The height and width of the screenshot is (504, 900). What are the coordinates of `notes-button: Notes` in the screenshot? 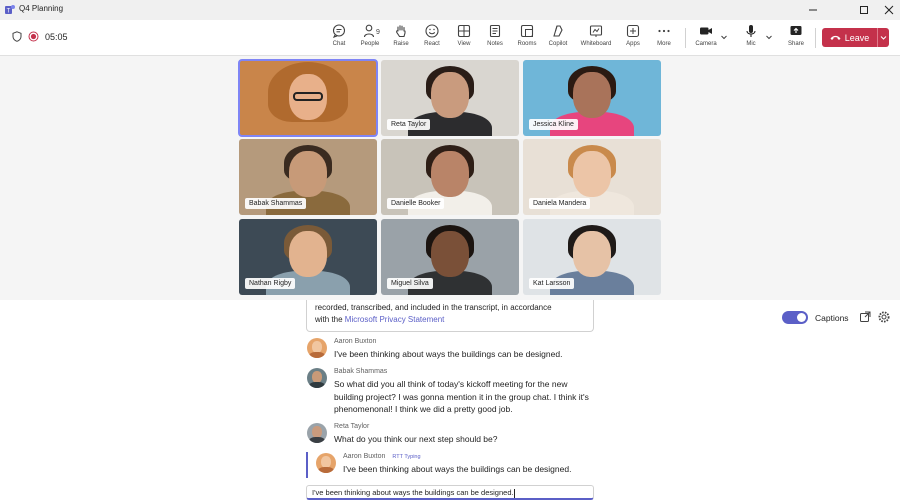 It's located at (495, 38).